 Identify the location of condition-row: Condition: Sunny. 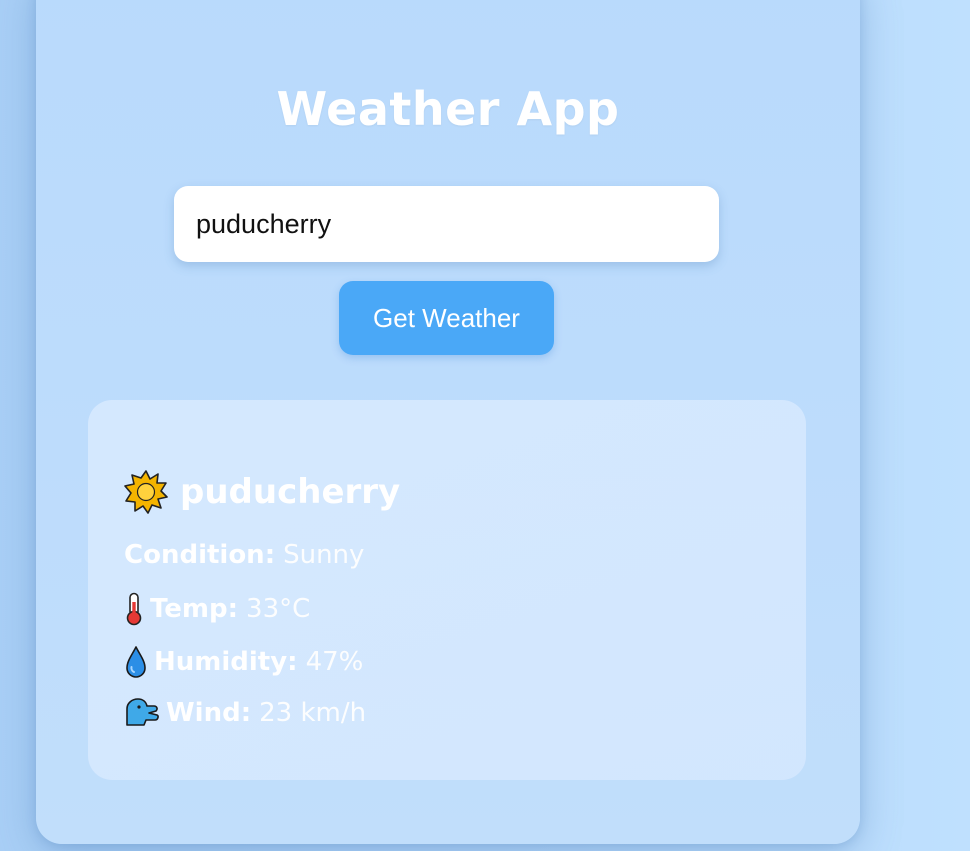
(244, 555).